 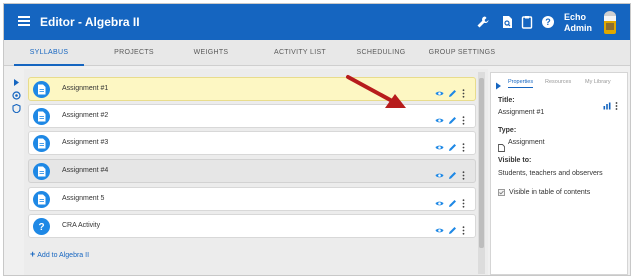 I want to click on tab-group-settings: GROUP SETTINGS, so click(x=462, y=53).